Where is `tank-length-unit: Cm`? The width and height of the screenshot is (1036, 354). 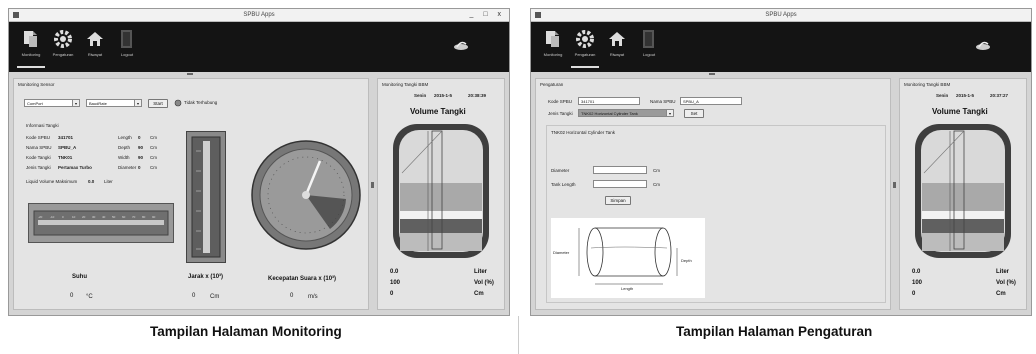
tank-length-unit: Cm is located at coordinates (656, 184).